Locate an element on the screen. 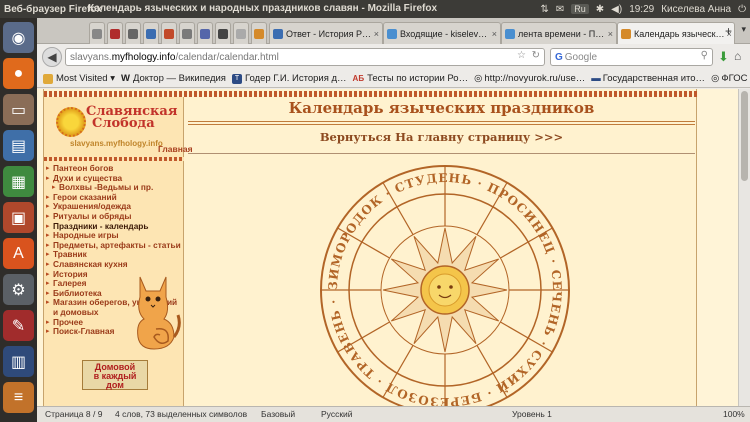  wikipedia-icon: W is located at coordinates (125, 78).